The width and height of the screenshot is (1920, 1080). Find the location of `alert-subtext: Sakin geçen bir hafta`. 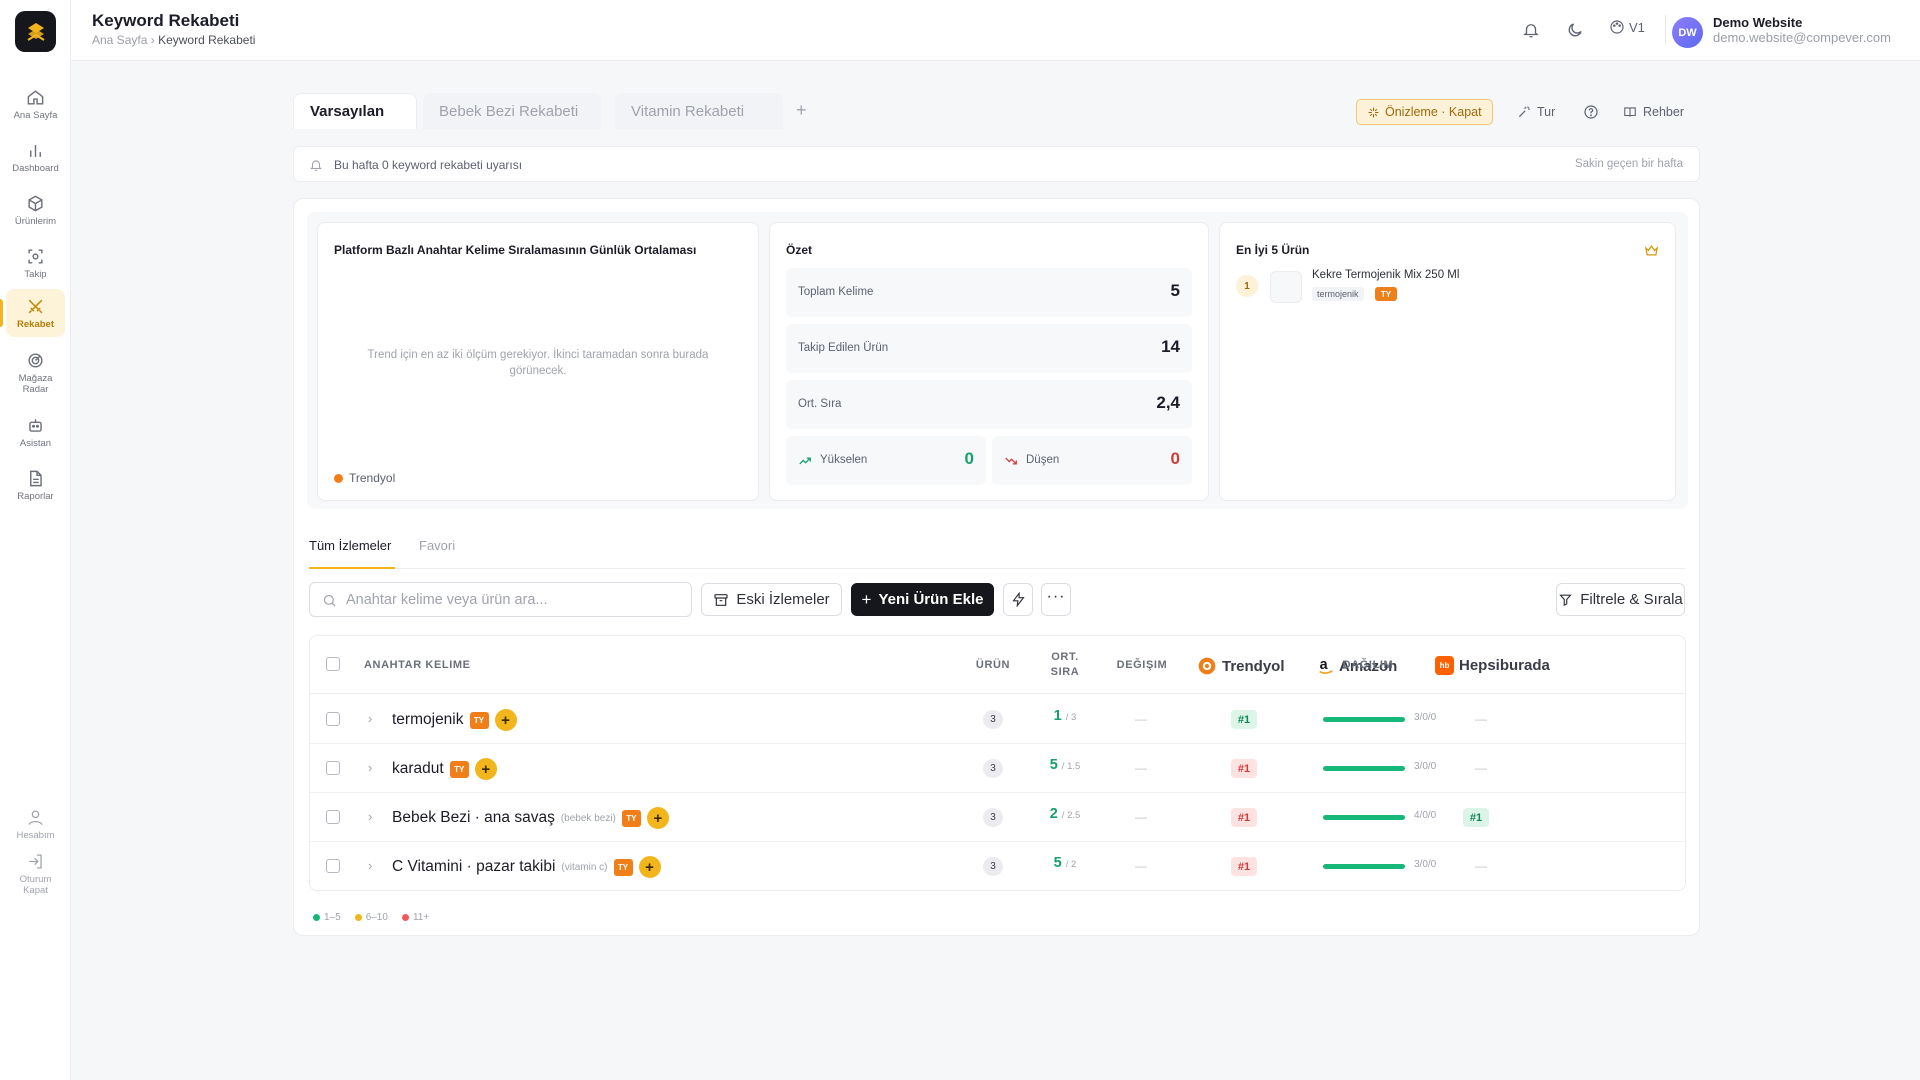

alert-subtext: Sakin geçen bir hafta is located at coordinates (1628, 164).